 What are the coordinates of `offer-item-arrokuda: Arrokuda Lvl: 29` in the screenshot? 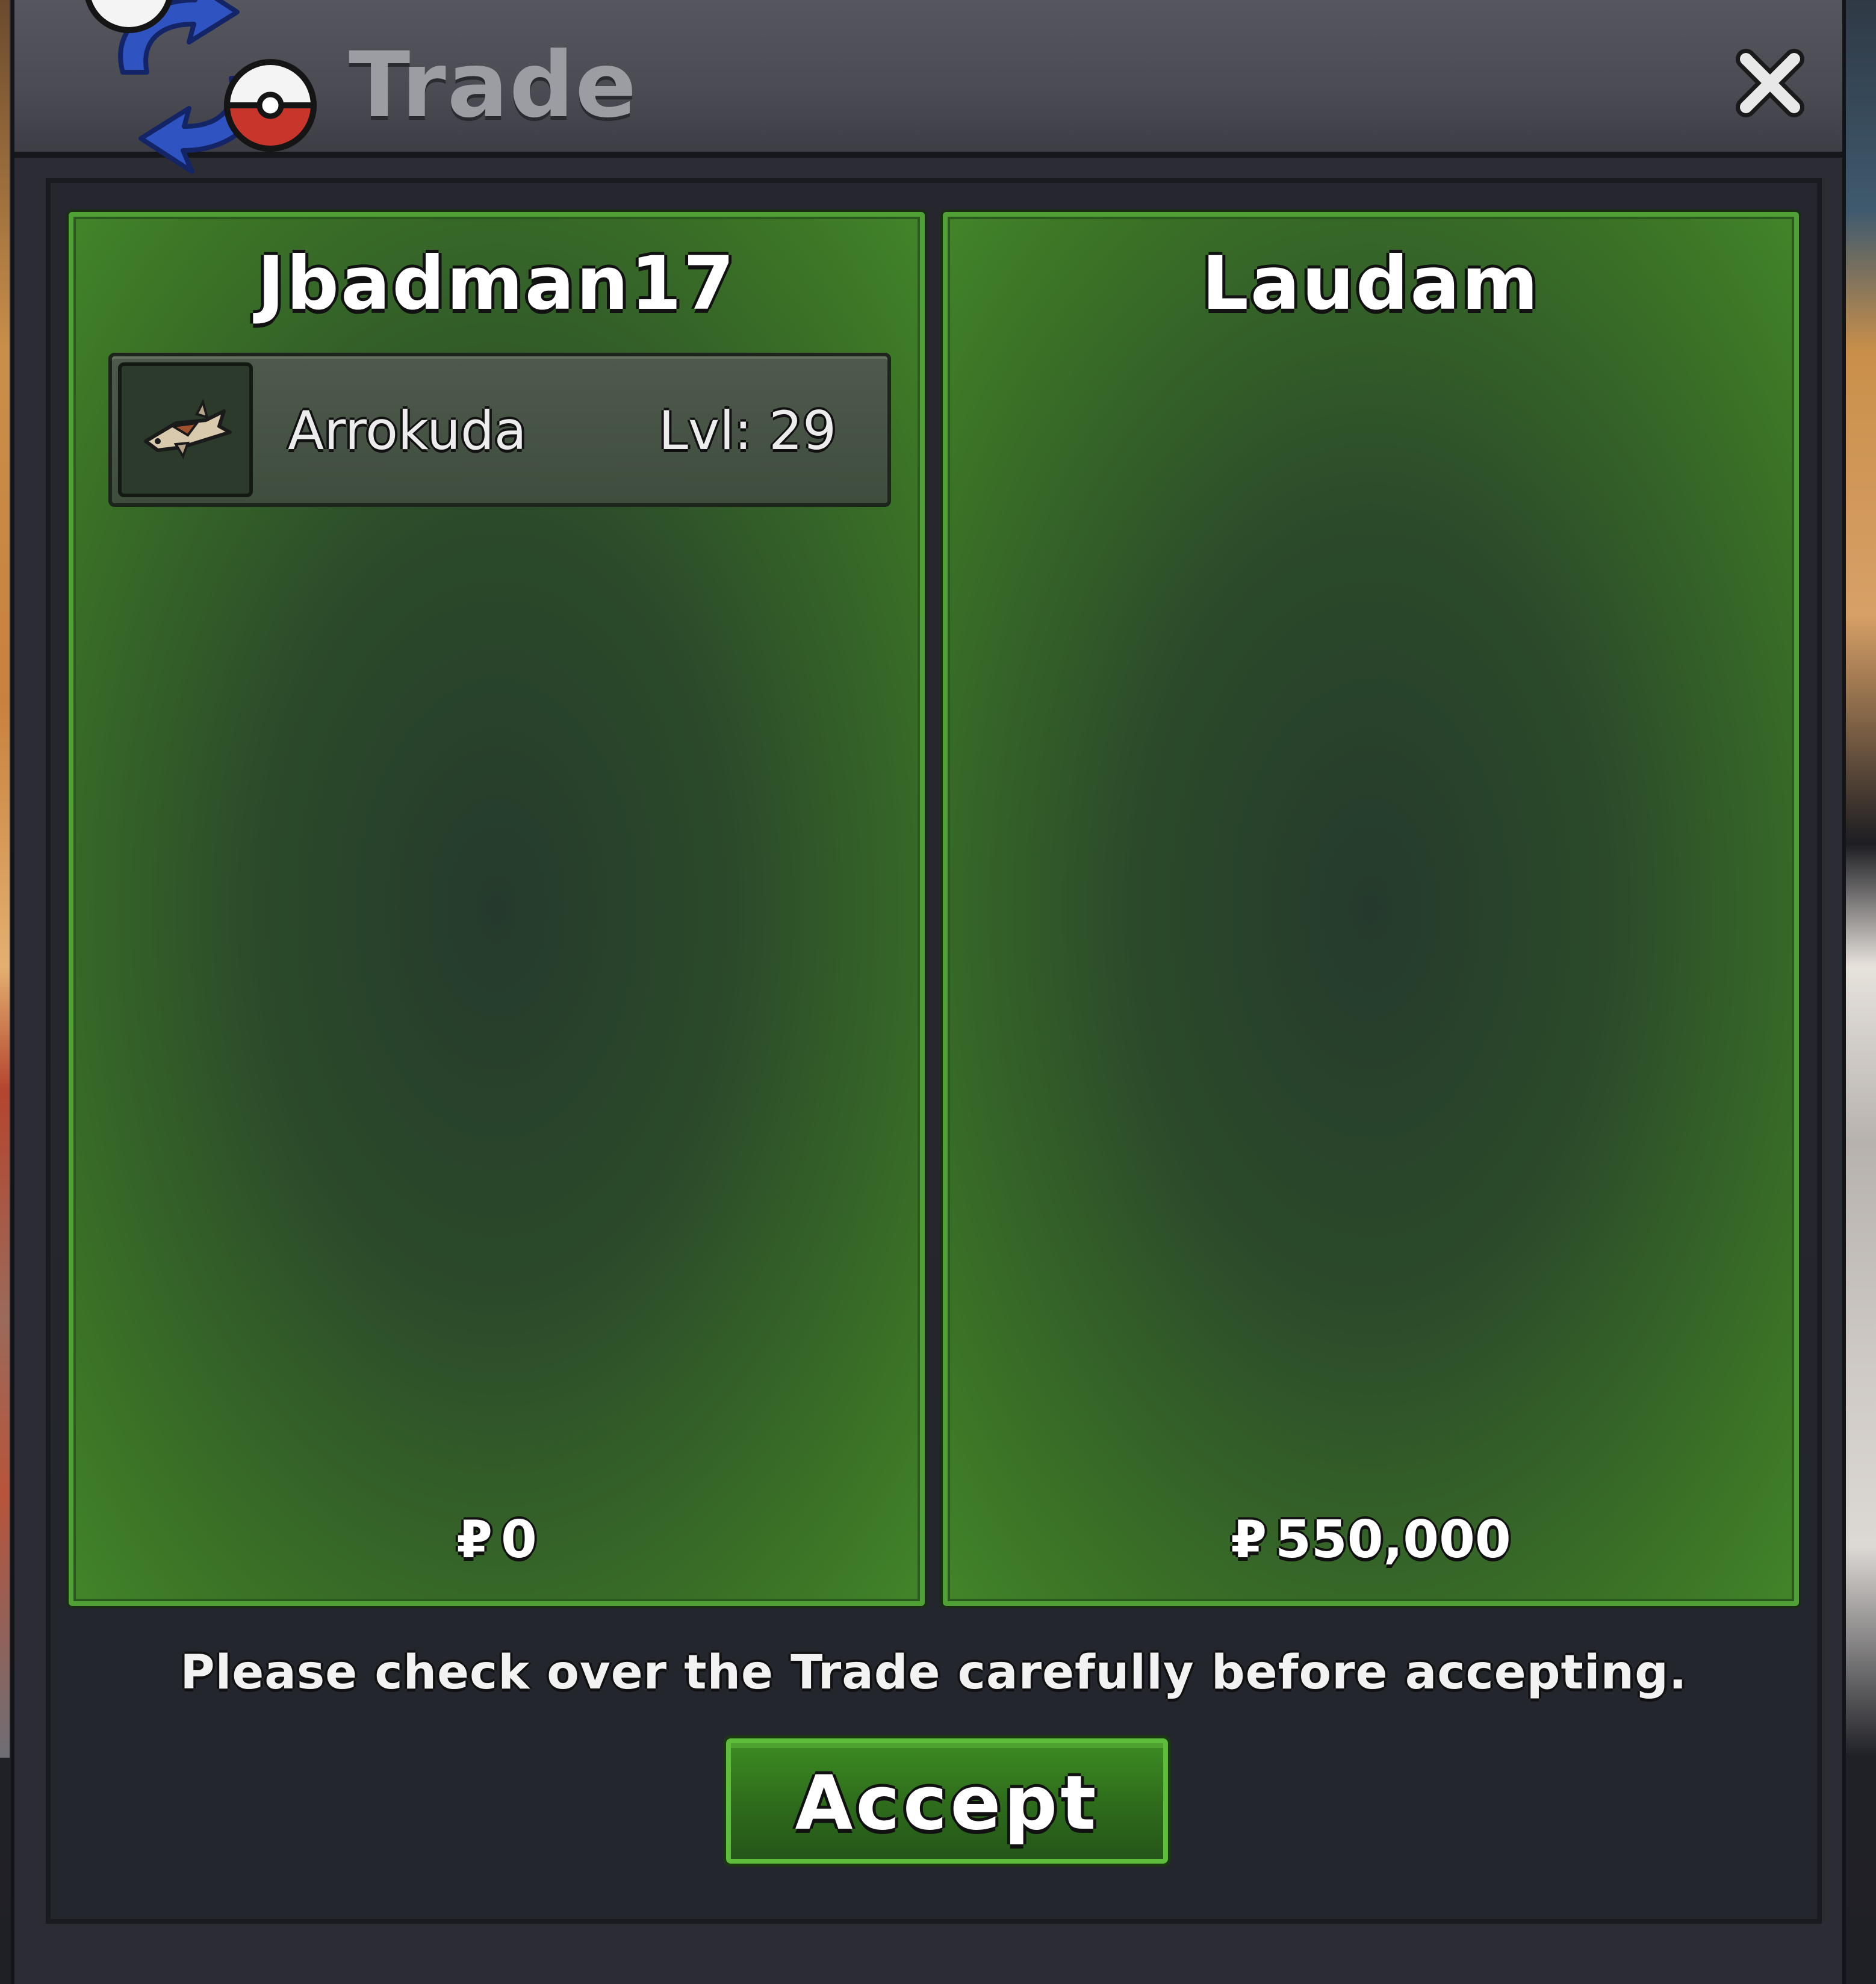 It's located at (499, 430).